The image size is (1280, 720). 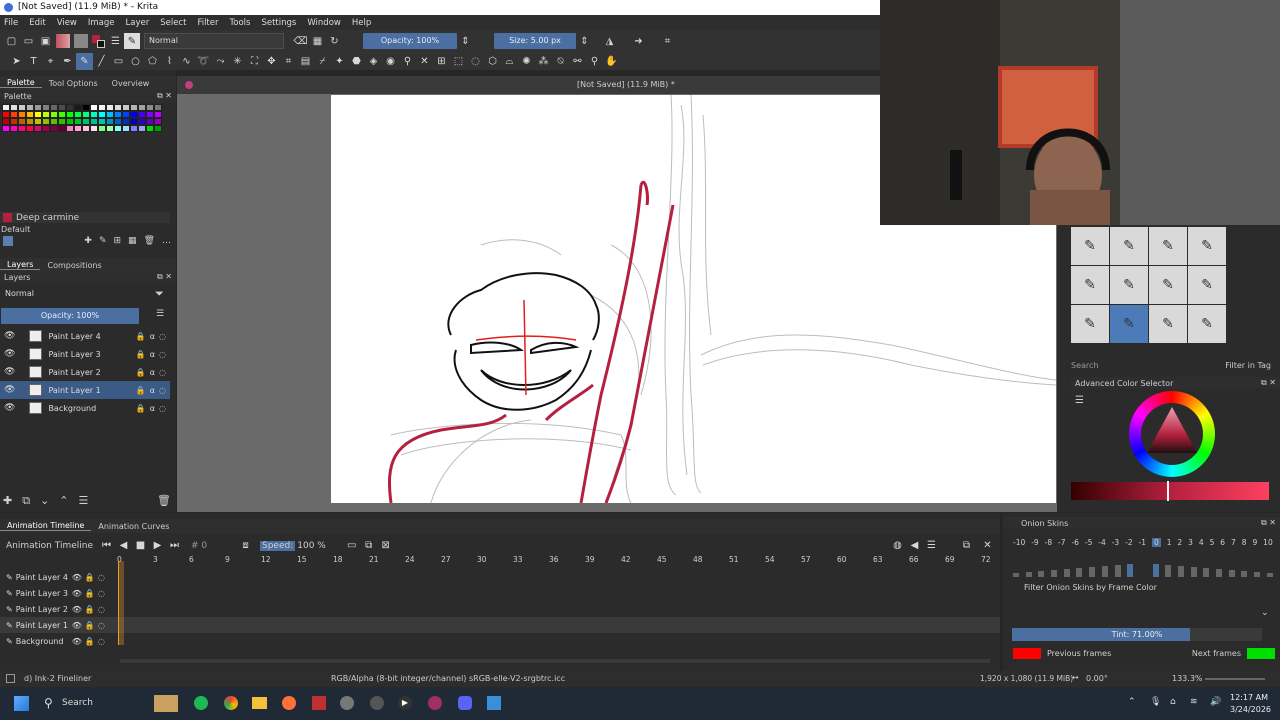 What do you see at coordinates (1085, 587) in the screenshot?
I see `onion-filter-toggle: Filter Onion Skins by Frame Color` at bounding box center [1085, 587].